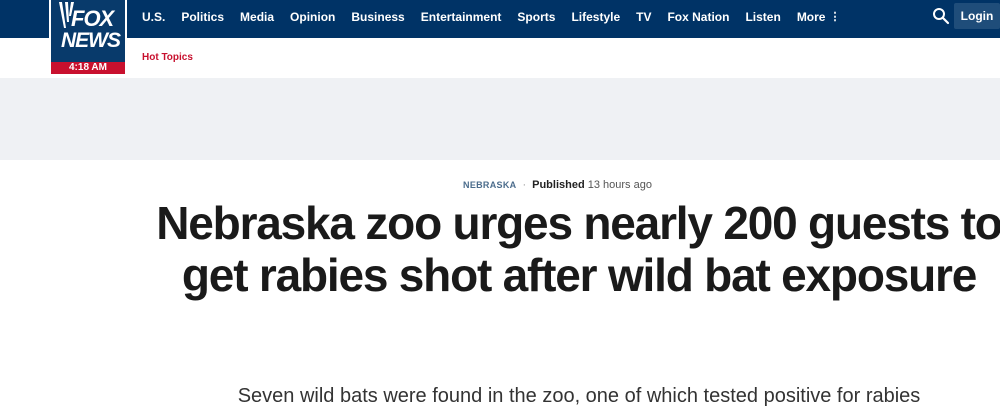  Describe the element at coordinates (762, 17) in the screenshot. I see `nav-item-listen: Listen` at that location.